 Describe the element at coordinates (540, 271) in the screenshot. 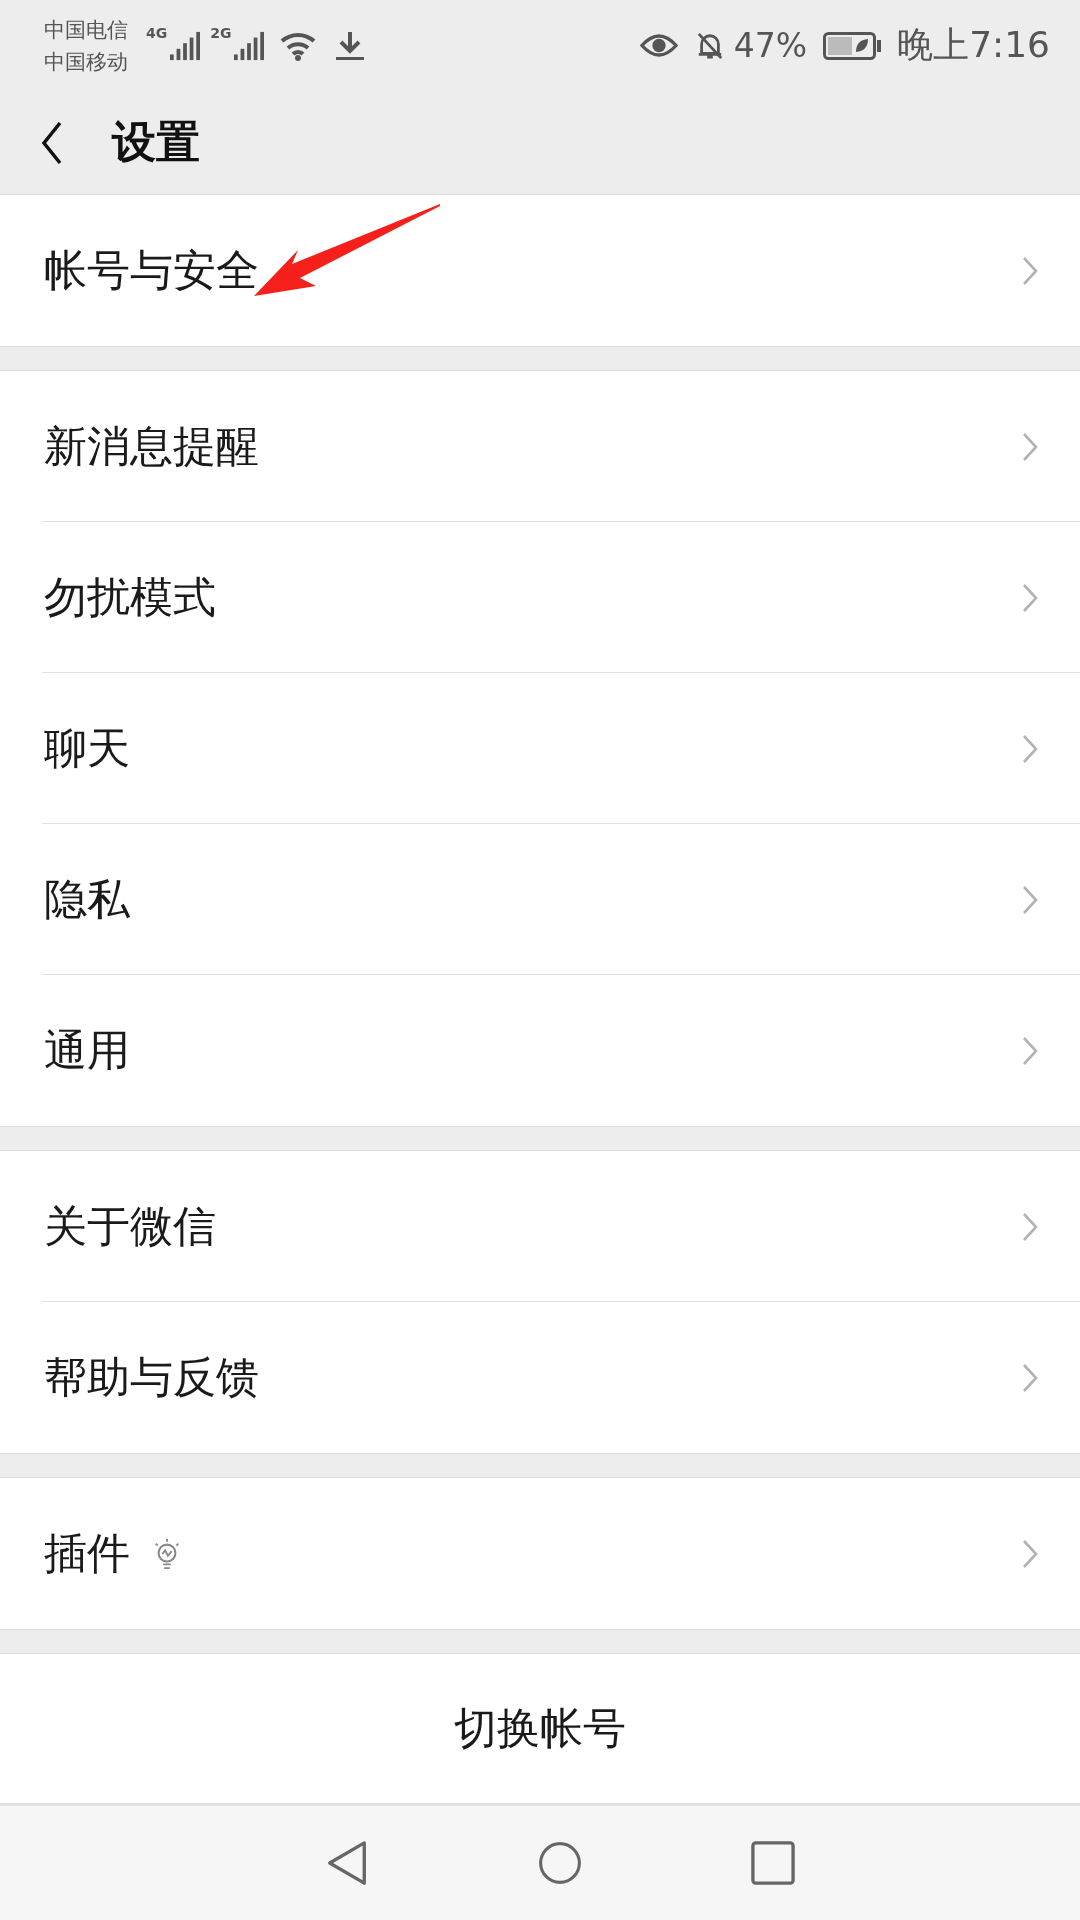

I see `settings-item: 帐号与安全` at that location.